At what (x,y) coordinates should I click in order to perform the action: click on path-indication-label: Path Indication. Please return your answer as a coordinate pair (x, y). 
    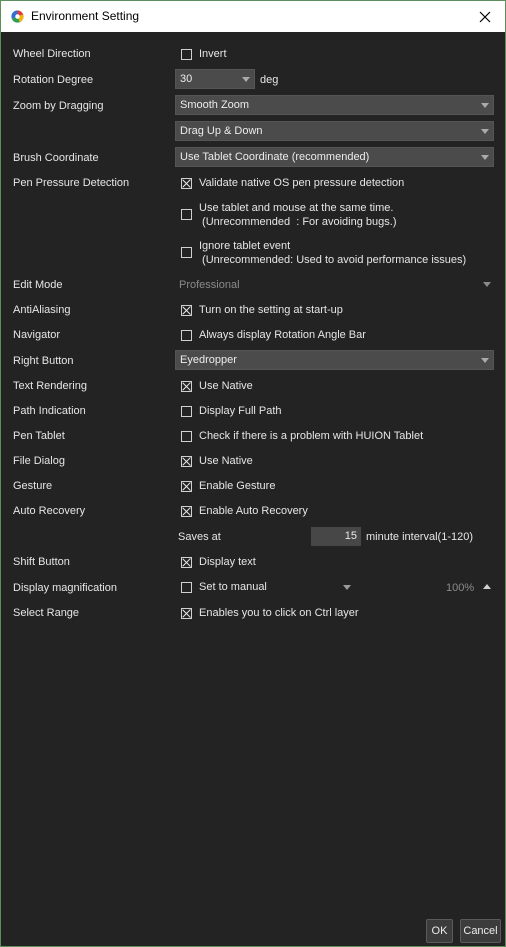
    Looking at the image, I should click on (49, 411).